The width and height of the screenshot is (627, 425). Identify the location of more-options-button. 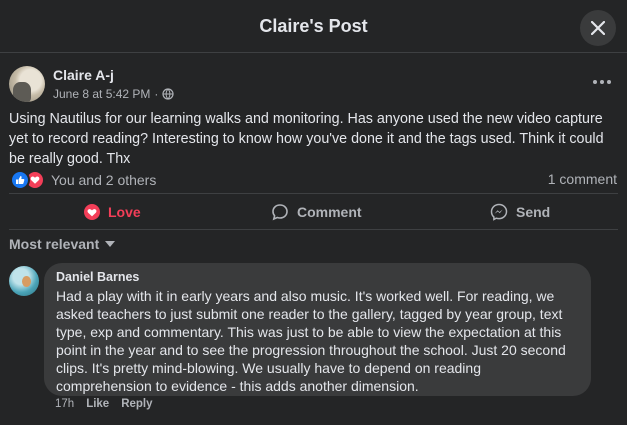
(602, 82).